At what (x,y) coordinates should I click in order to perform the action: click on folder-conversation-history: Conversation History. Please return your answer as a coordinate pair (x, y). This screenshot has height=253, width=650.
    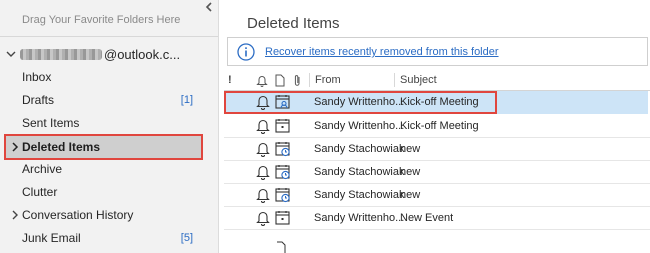
    Looking at the image, I should click on (109, 215).